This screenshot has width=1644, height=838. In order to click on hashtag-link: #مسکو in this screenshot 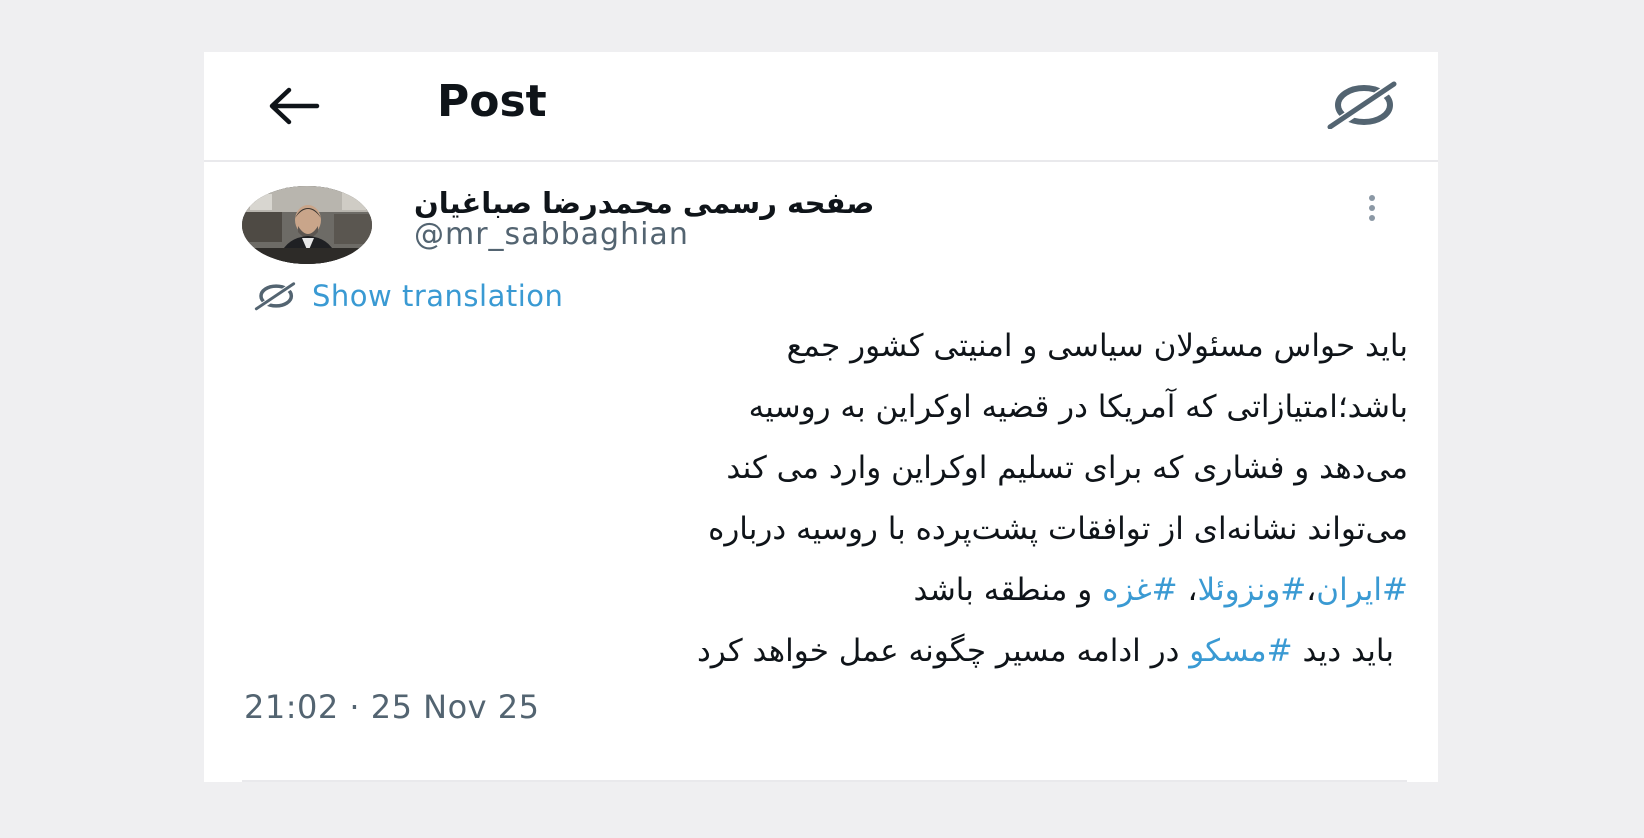, I will do `click(1240, 651)`.